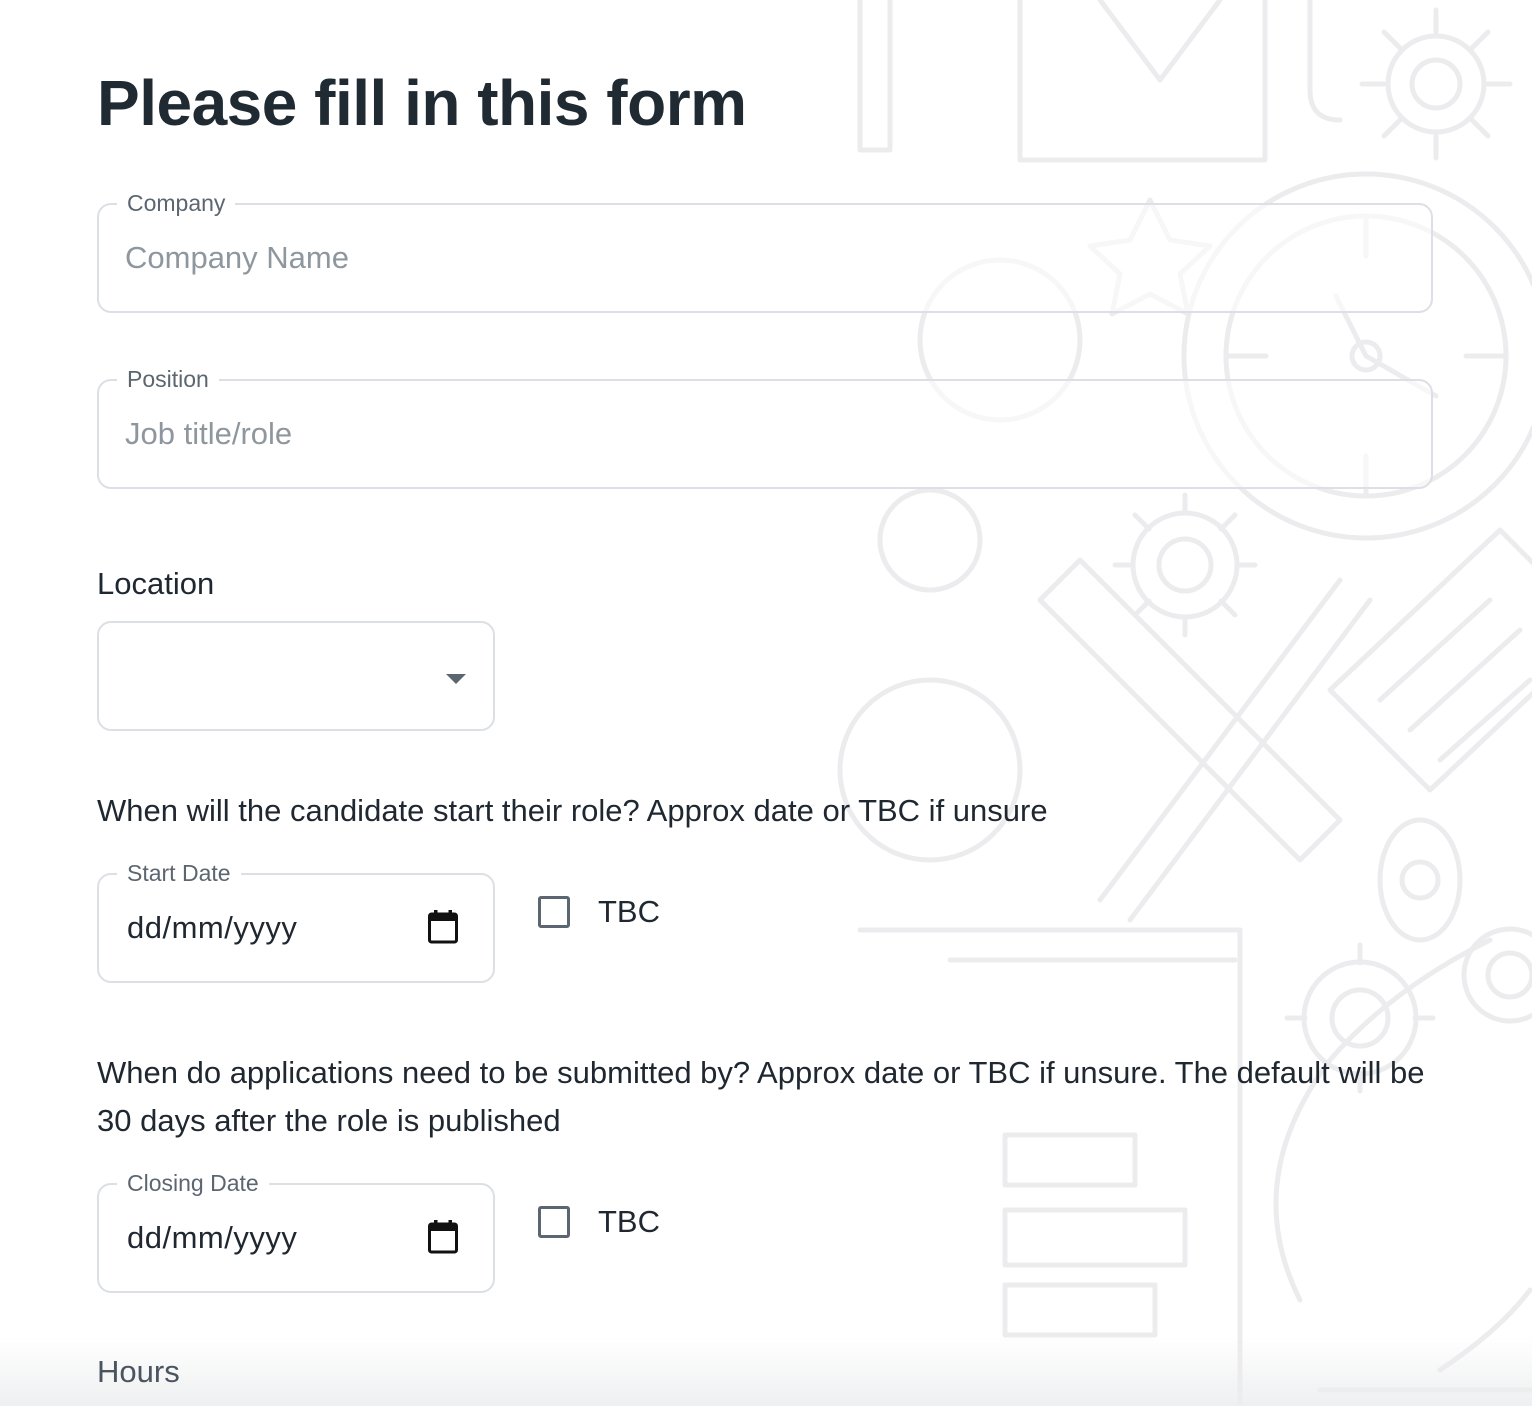 Image resolution: width=1532 pixels, height=1406 pixels. I want to click on closing-date-field: Closing Date dd/mm/yyyy, so click(296, 1231).